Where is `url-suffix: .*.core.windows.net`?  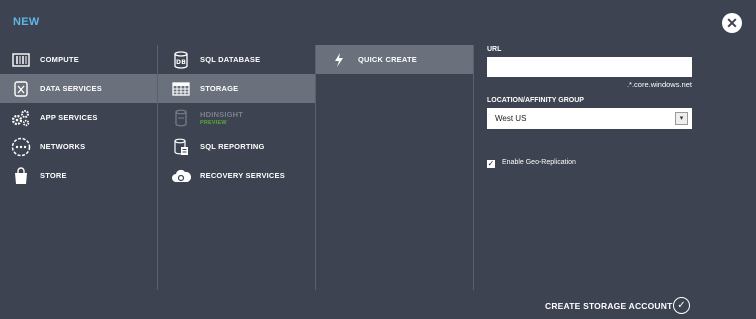 url-suffix: .*.core.windows.net is located at coordinates (659, 84).